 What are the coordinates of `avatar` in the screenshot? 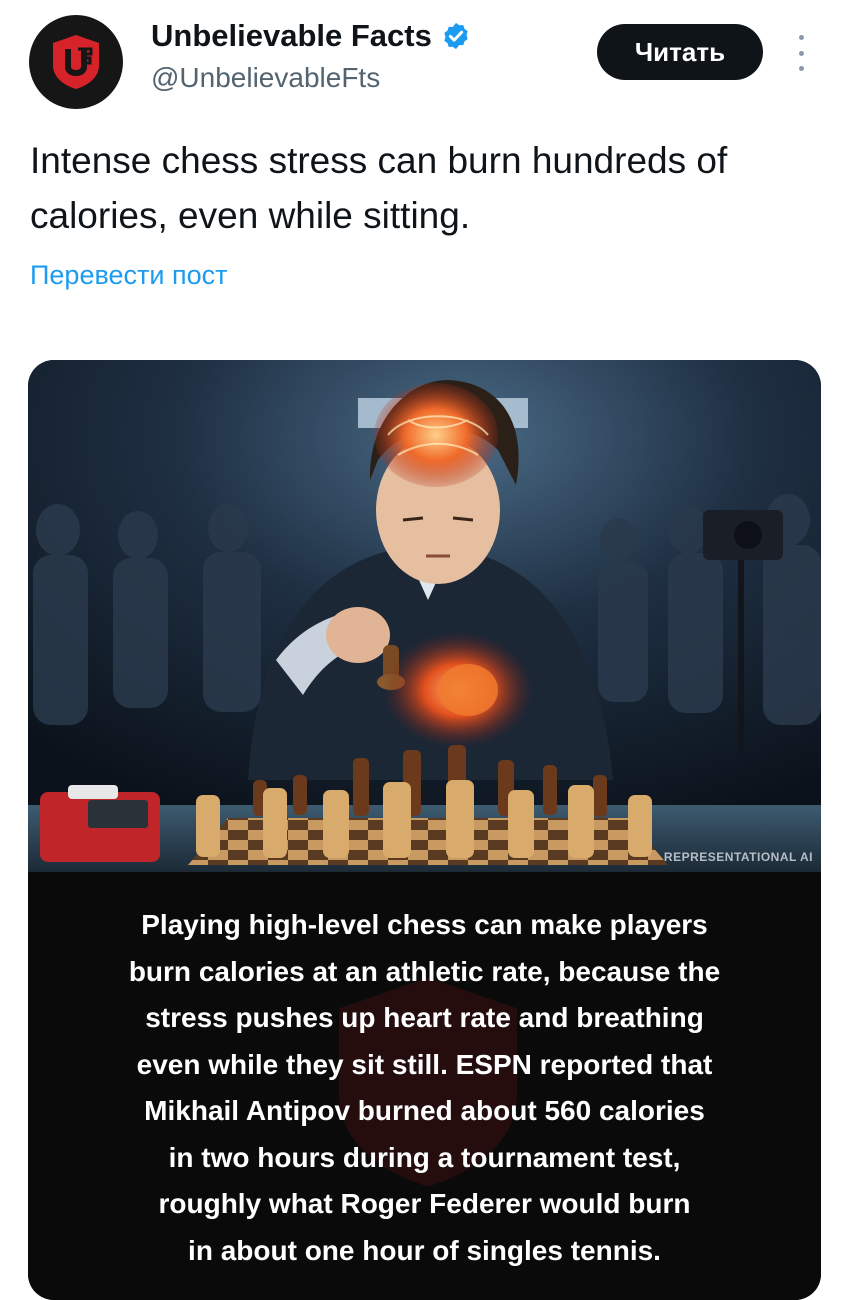 It's located at (76, 62).